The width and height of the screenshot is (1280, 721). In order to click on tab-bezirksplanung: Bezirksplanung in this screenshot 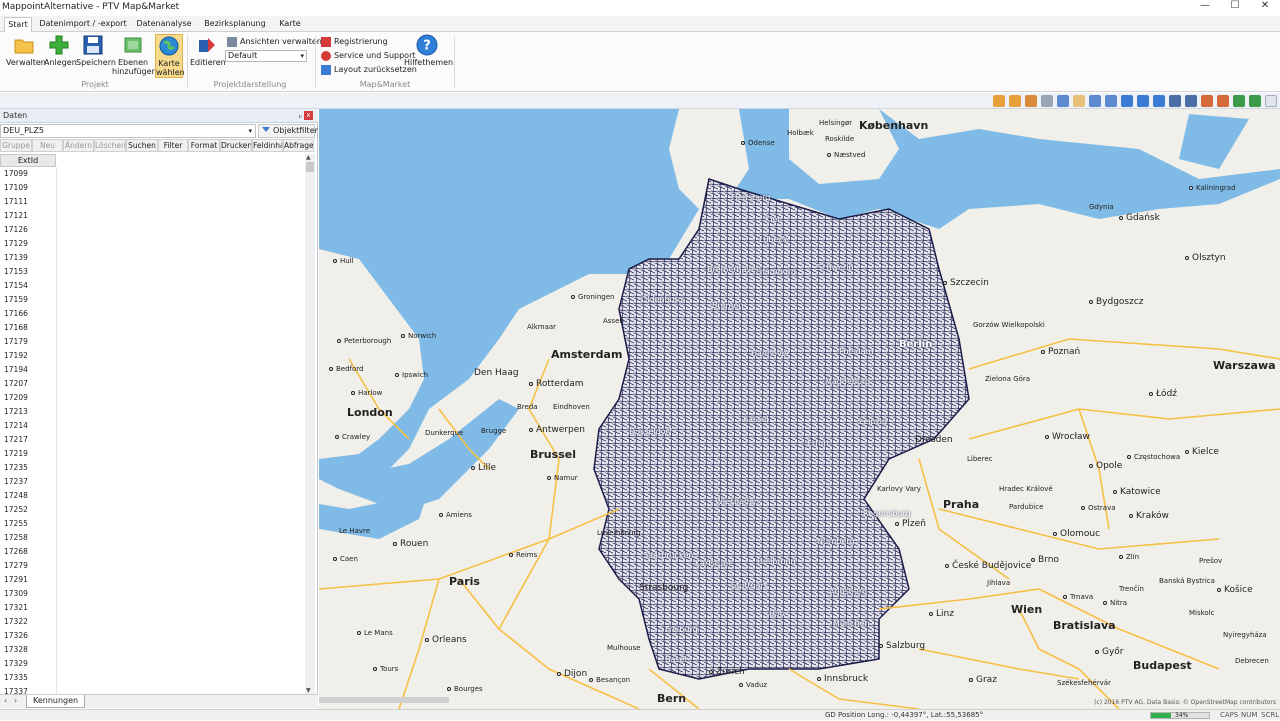, I will do `click(235, 24)`.